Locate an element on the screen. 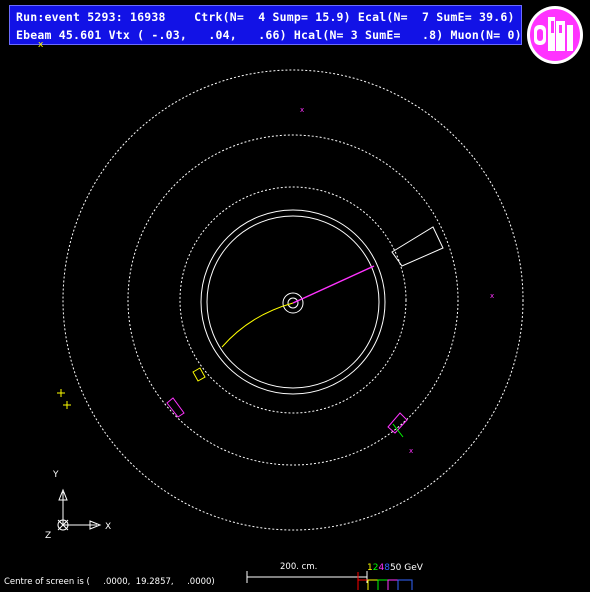 This screenshot has width=590, height=592. axis-z-label: Z is located at coordinates (48, 536).